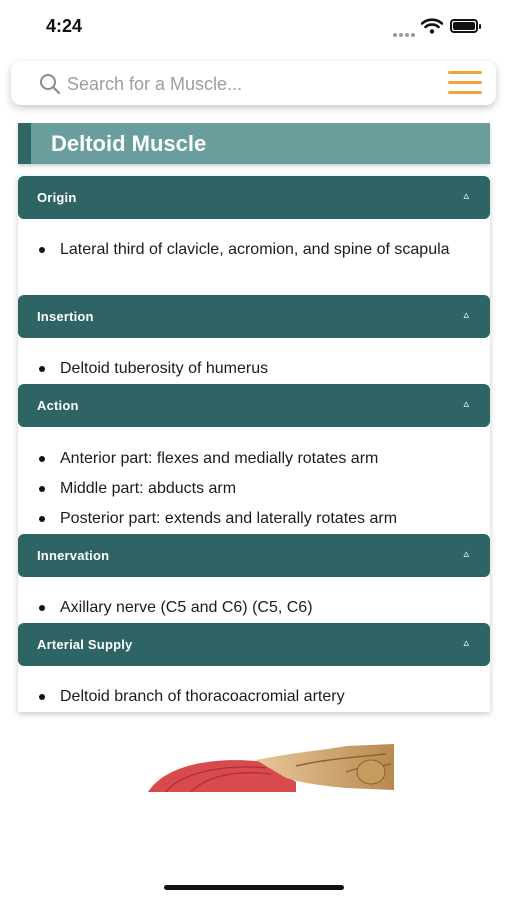 This screenshot has height=900, width=507. I want to click on hamburger-menu-icon, so click(466, 83).